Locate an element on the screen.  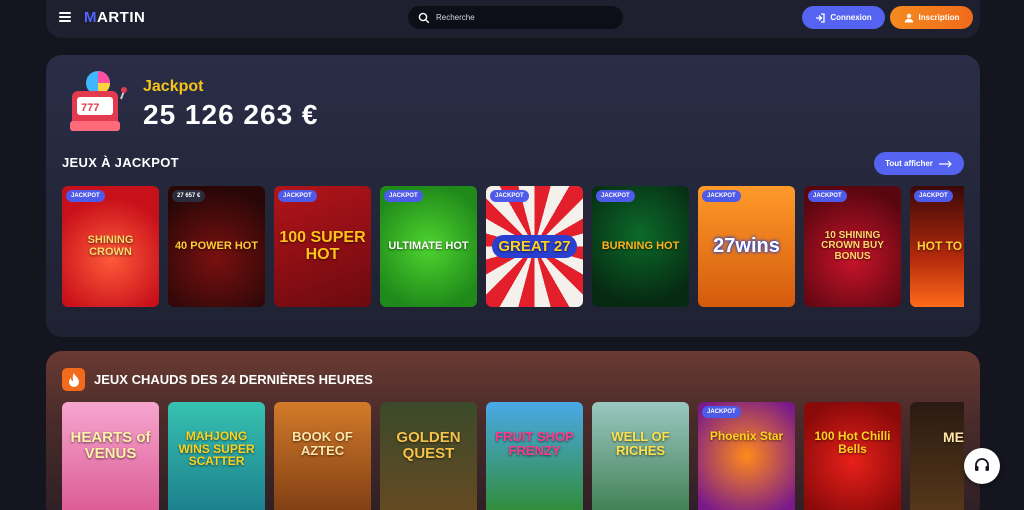
game-card-burning-hot: JACKPOT BURNING HOT is located at coordinates (640, 246).